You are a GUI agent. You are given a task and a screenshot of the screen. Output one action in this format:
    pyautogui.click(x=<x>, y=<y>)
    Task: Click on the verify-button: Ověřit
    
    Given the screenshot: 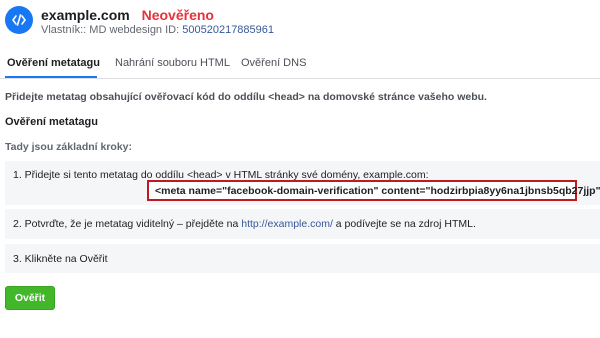 What is the action you would take?
    pyautogui.click(x=30, y=298)
    